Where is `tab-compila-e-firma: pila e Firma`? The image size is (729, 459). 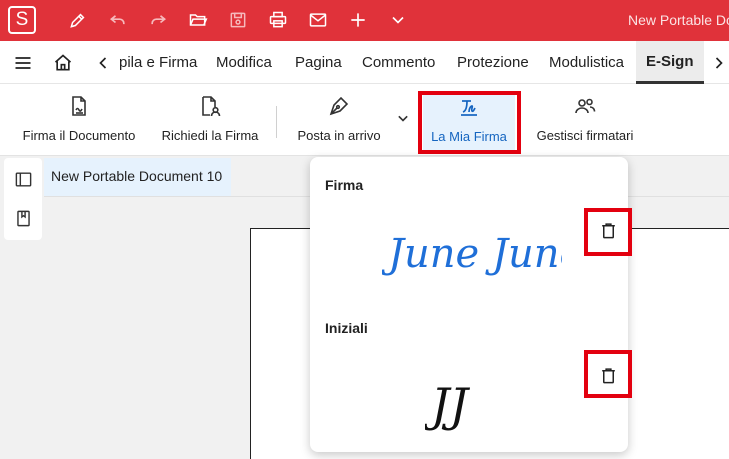
tab-compila-e-firma: pila e Firma is located at coordinates (158, 62).